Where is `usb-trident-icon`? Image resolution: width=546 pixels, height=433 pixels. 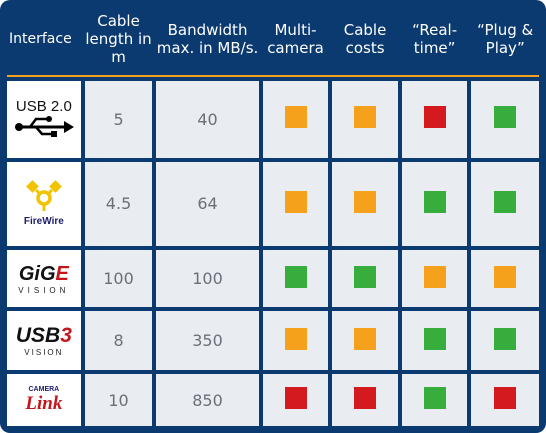 usb-trident-icon is located at coordinates (44, 126).